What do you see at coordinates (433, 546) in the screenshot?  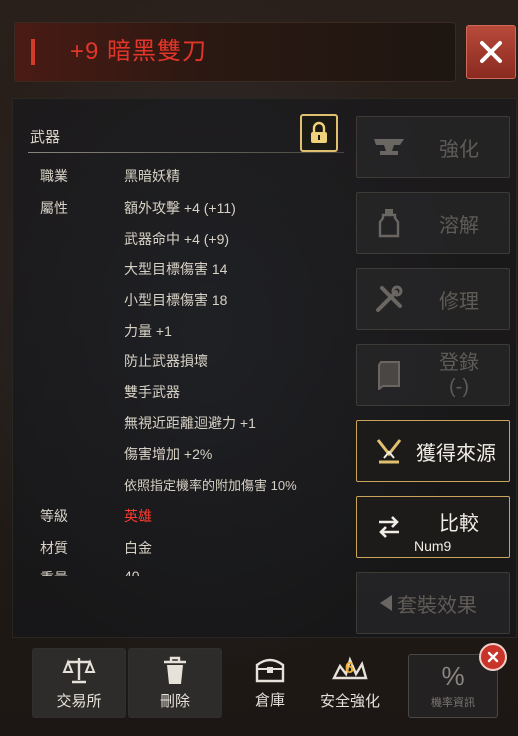 I see `compare-hotkey-hint: Num9` at bounding box center [433, 546].